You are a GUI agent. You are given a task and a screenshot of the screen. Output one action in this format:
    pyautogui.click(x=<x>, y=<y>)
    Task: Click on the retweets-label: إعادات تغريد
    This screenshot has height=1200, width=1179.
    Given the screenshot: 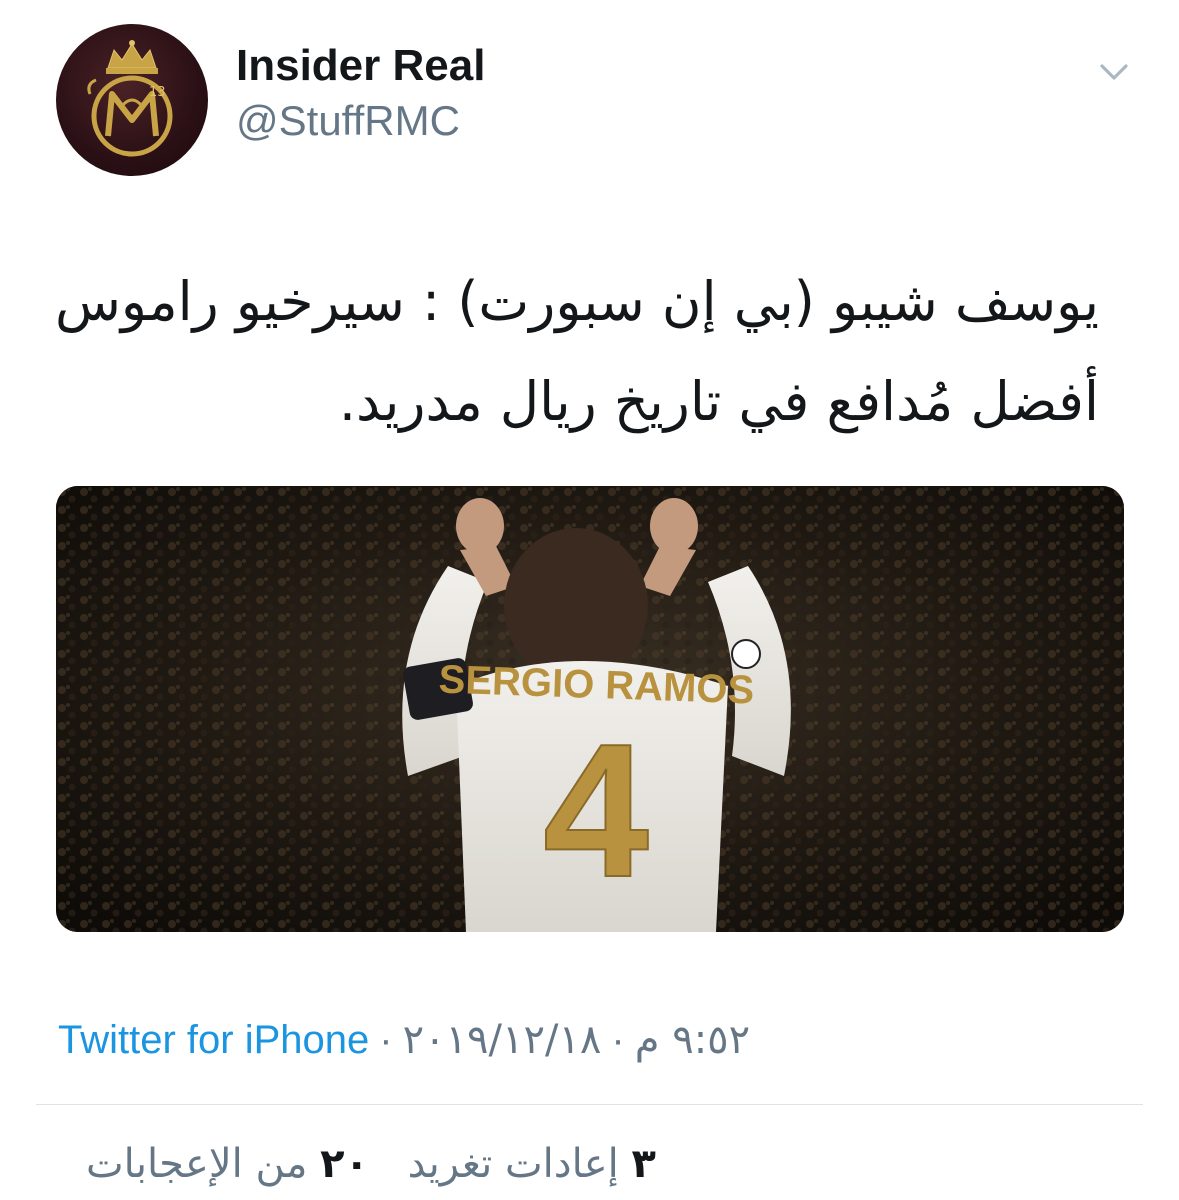 What is the action you would take?
    pyautogui.click(x=513, y=1164)
    